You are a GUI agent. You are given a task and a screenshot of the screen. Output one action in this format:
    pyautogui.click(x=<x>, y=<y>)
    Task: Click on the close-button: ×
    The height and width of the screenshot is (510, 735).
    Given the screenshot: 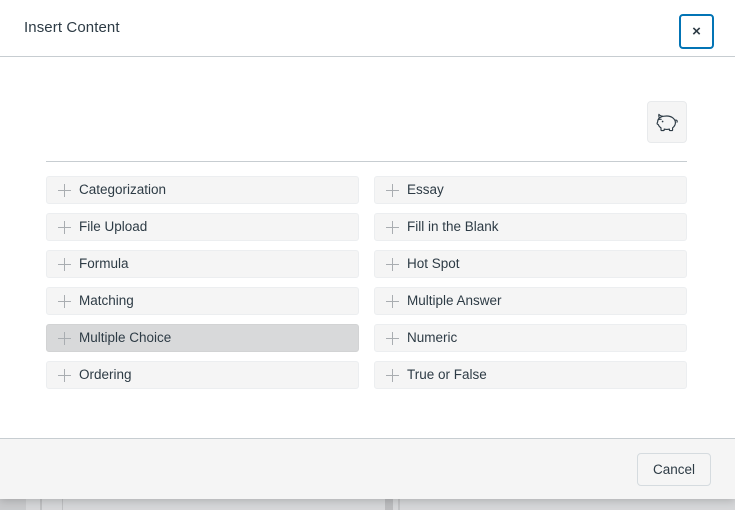 What is the action you would take?
    pyautogui.click(x=696, y=31)
    